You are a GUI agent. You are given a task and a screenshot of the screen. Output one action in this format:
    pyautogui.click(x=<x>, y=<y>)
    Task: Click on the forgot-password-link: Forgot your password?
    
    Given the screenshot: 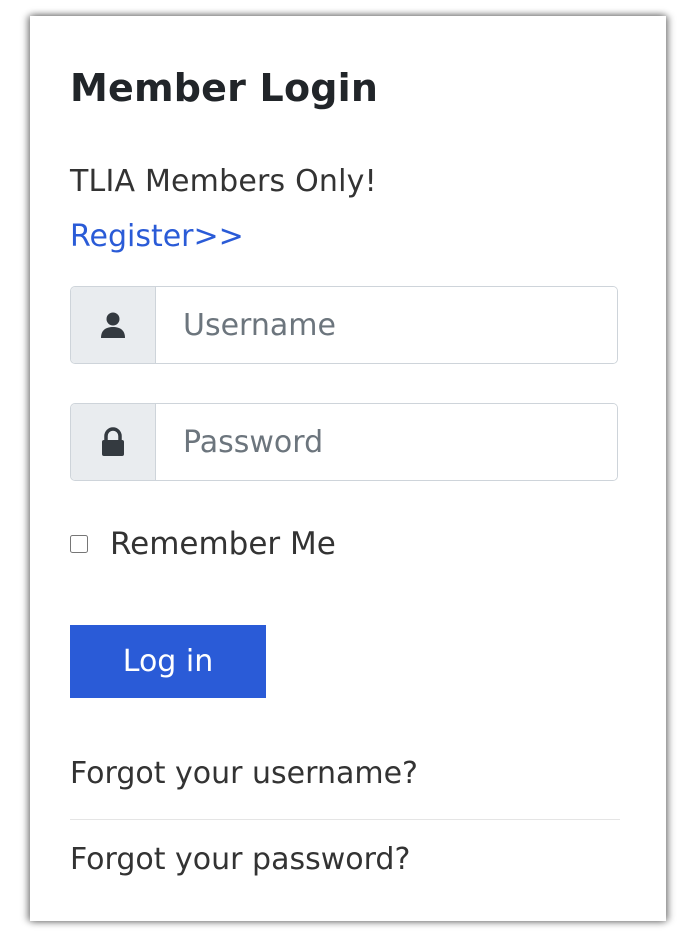 What is the action you would take?
    pyautogui.click(x=344, y=859)
    